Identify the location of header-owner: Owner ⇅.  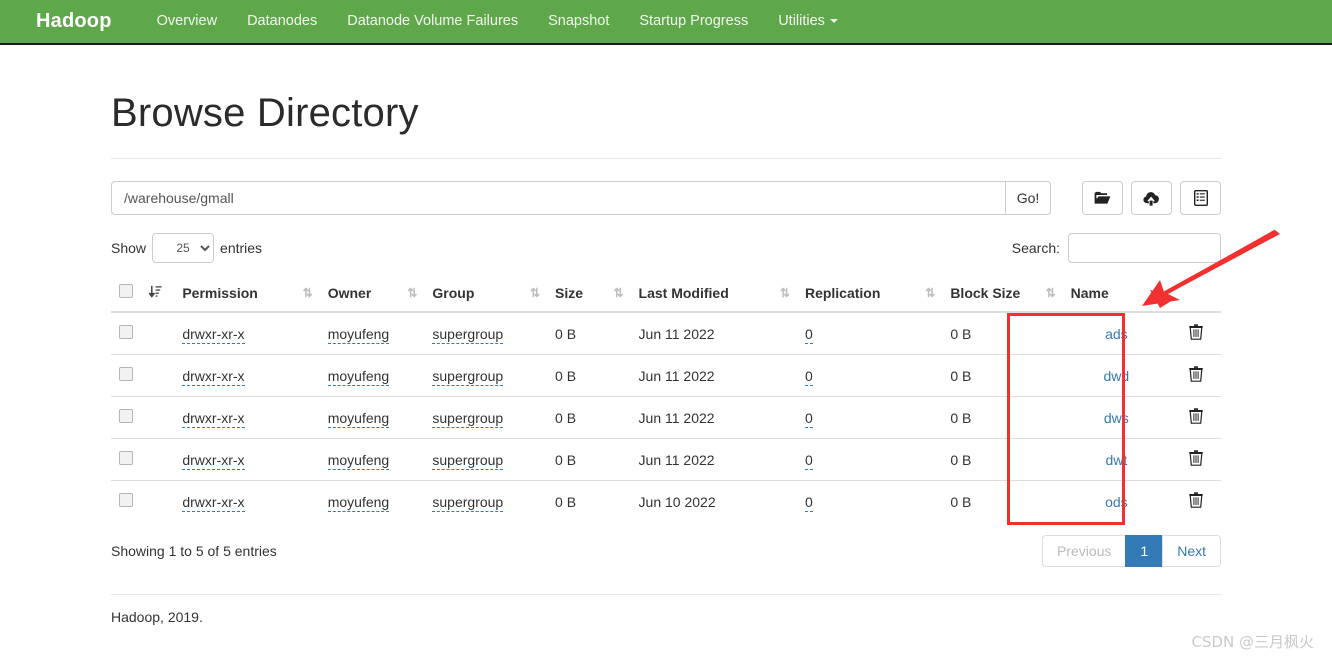
(372, 294).